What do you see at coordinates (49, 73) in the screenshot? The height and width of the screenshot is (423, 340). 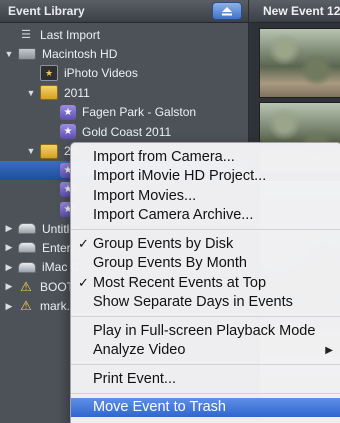 I see `film-icon: ★` at bounding box center [49, 73].